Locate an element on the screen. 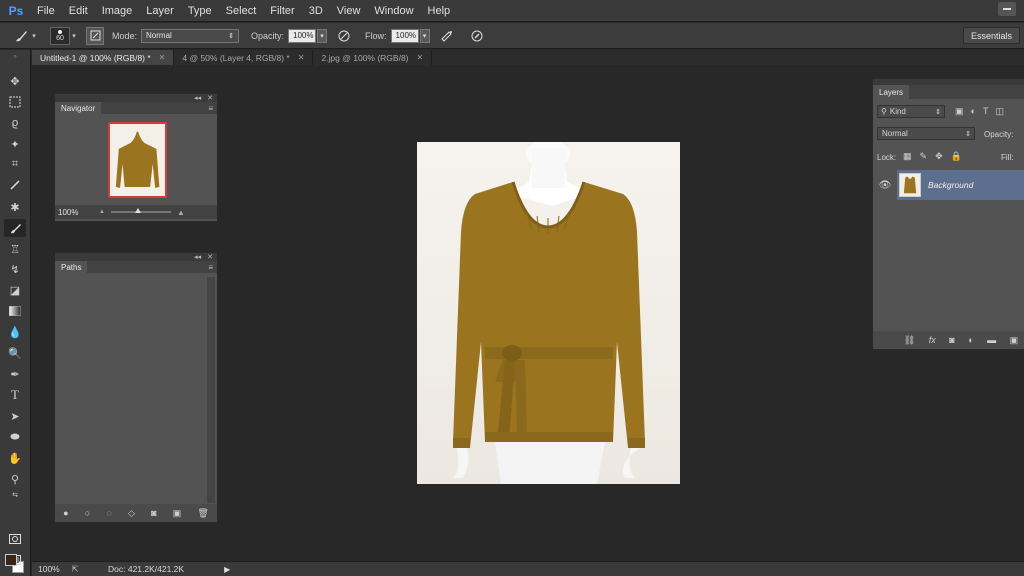 This screenshot has height=576, width=1024. zoom-out-icon: ▲ is located at coordinates (102, 212).